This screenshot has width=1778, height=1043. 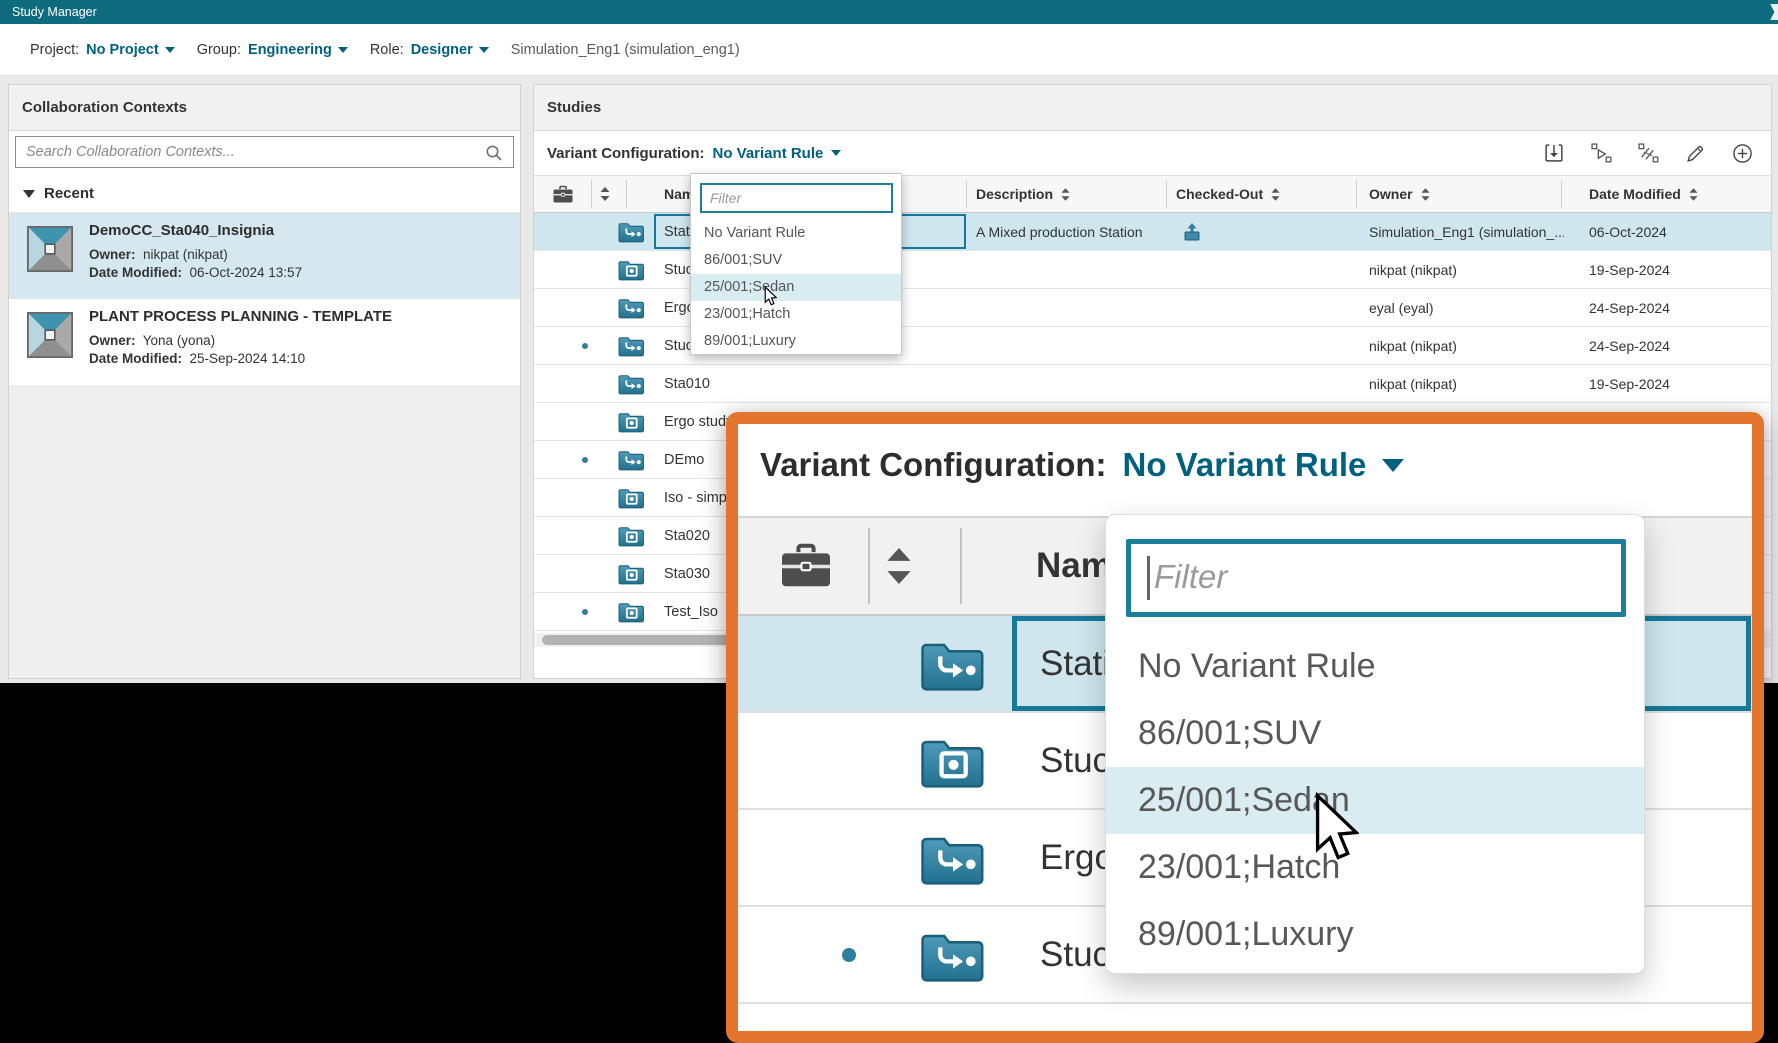 I want to click on study-description: A Mixed production Station, so click(x=1059, y=231).